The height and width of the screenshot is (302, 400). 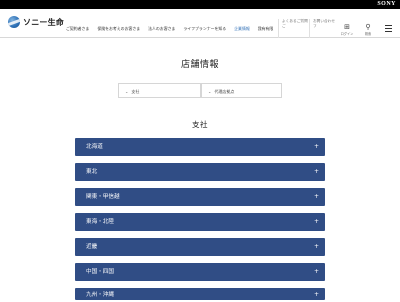 I want to click on sony-top-bar: SONY, so click(x=200, y=4).